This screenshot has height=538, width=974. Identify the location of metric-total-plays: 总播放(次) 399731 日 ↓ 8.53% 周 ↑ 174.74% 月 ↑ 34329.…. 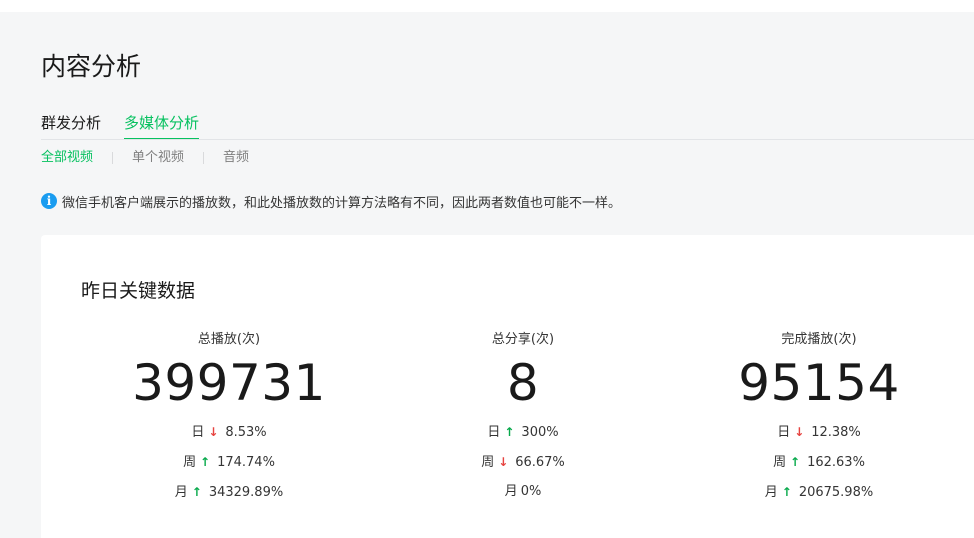
(229, 416).